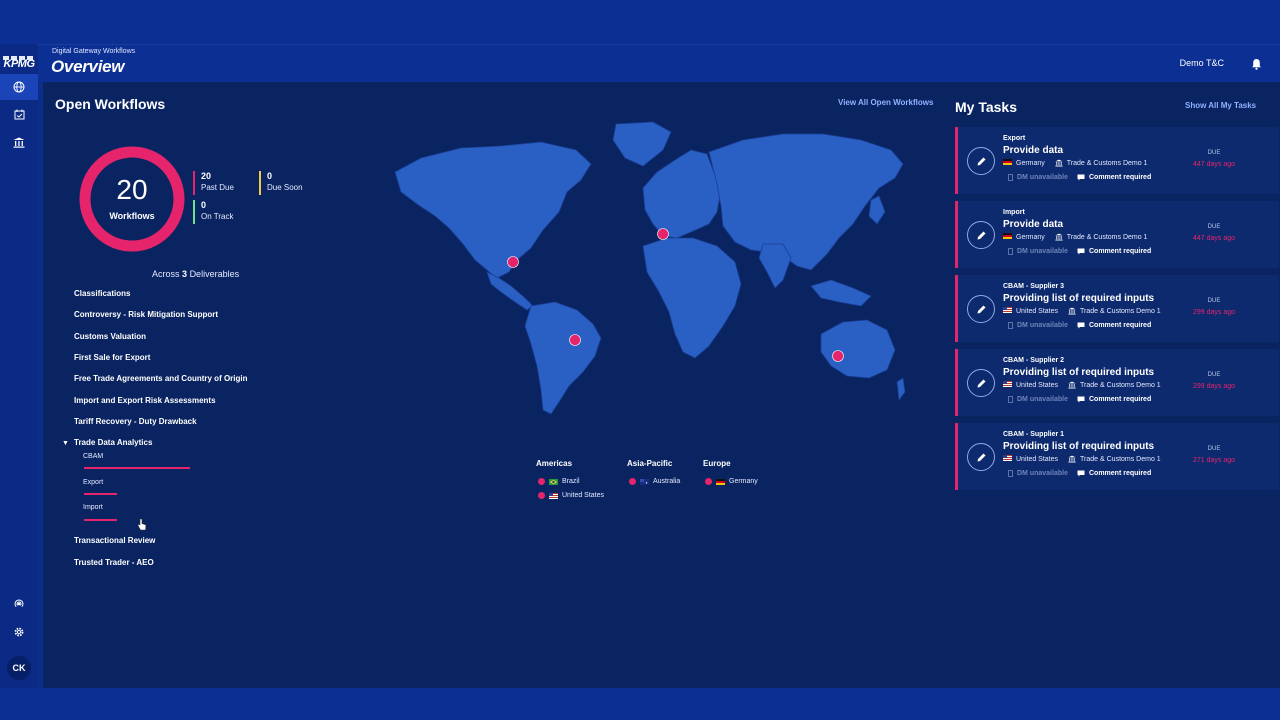 The height and width of the screenshot is (720, 1280). What do you see at coordinates (1202, 63) in the screenshot?
I see `user-menu: Demo T&C` at bounding box center [1202, 63].